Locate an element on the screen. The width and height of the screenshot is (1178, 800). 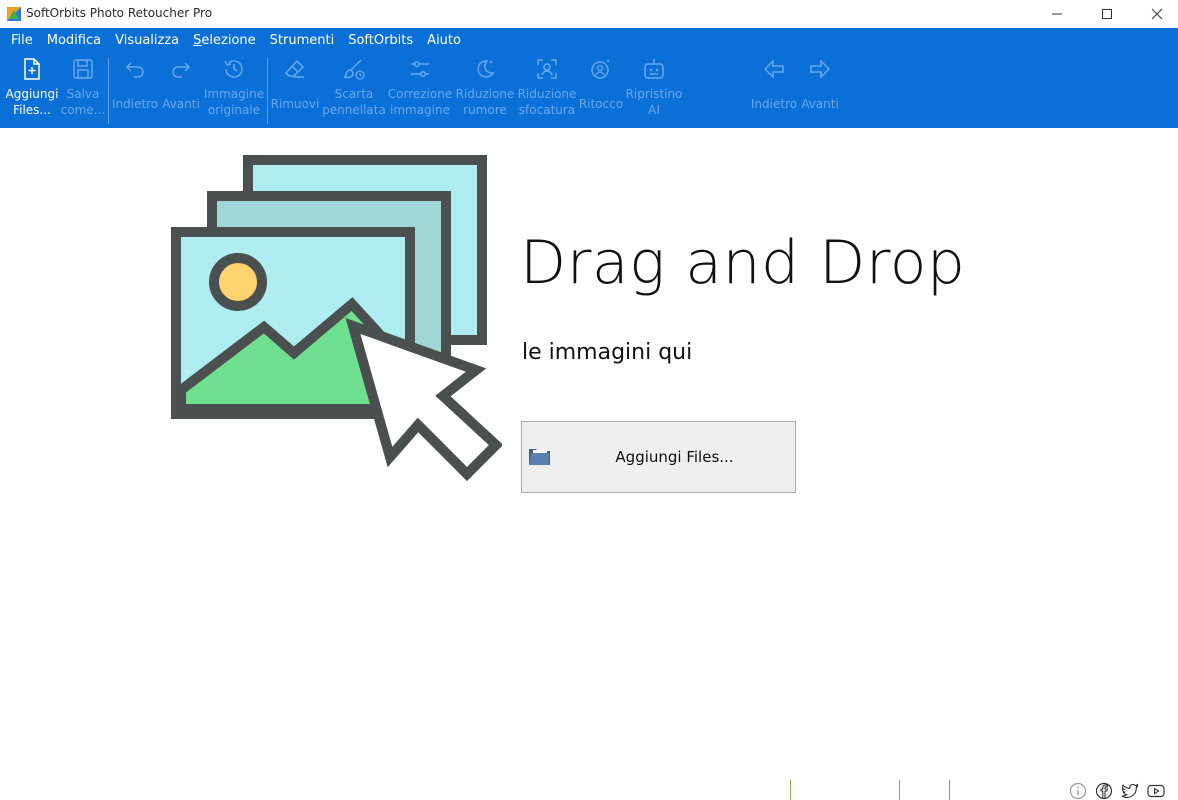
ai-restore-tool-button: Ripristino AI is located at coordinates (654, 87).